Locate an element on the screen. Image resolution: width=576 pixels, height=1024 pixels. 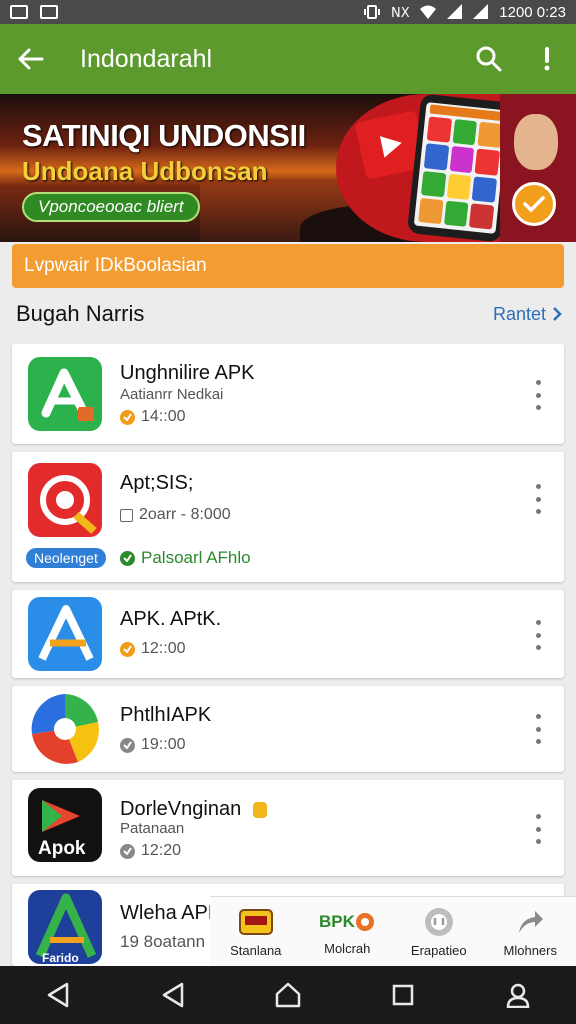
tab-mlohners: Mlohners is located at coordinates (530, 932).